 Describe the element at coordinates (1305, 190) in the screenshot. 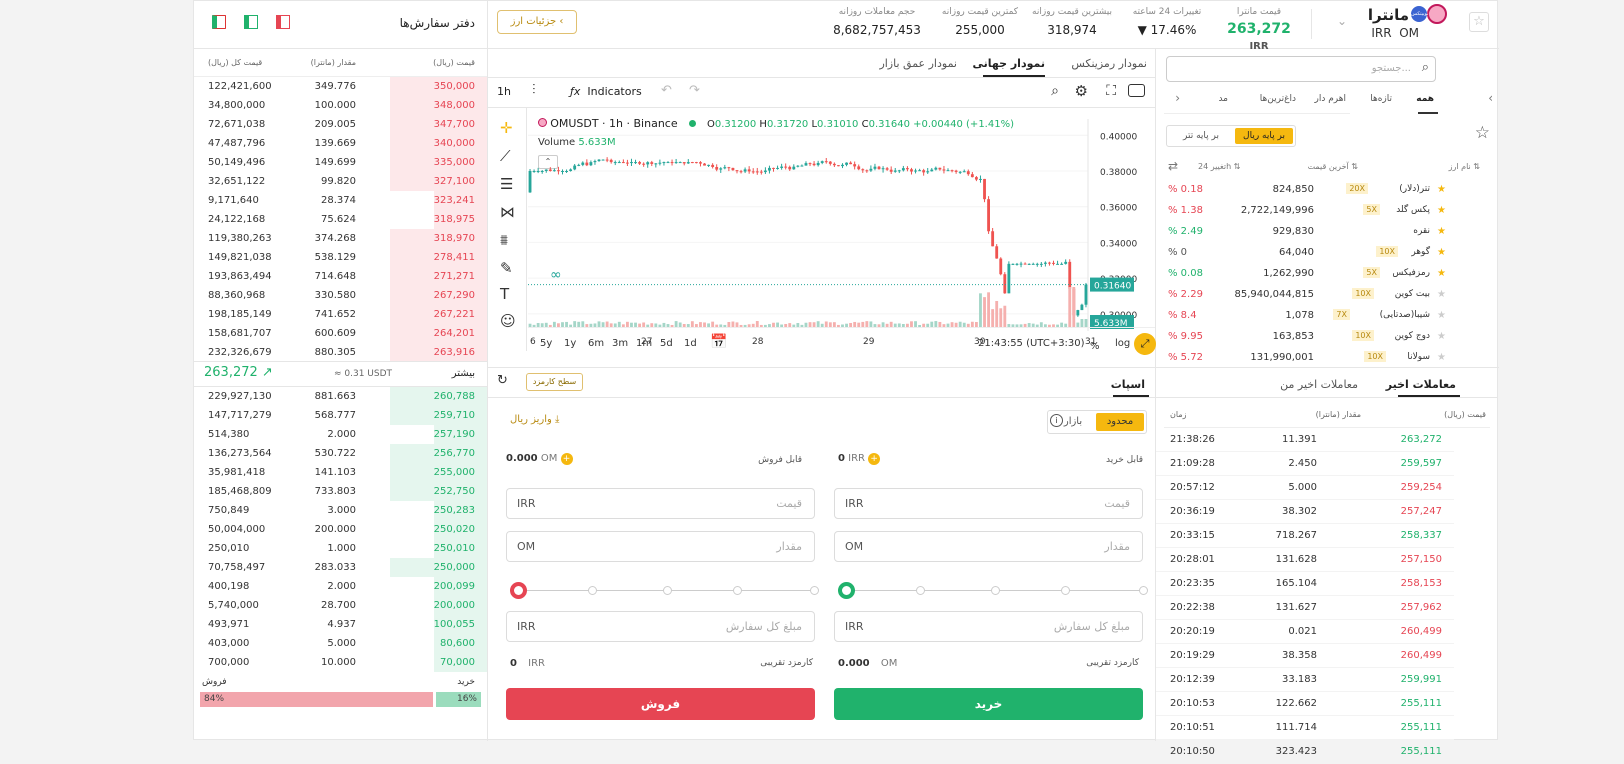

I see `market-row: ★ تتر(دلار) 20X 824,850 % 0.18` at that location.